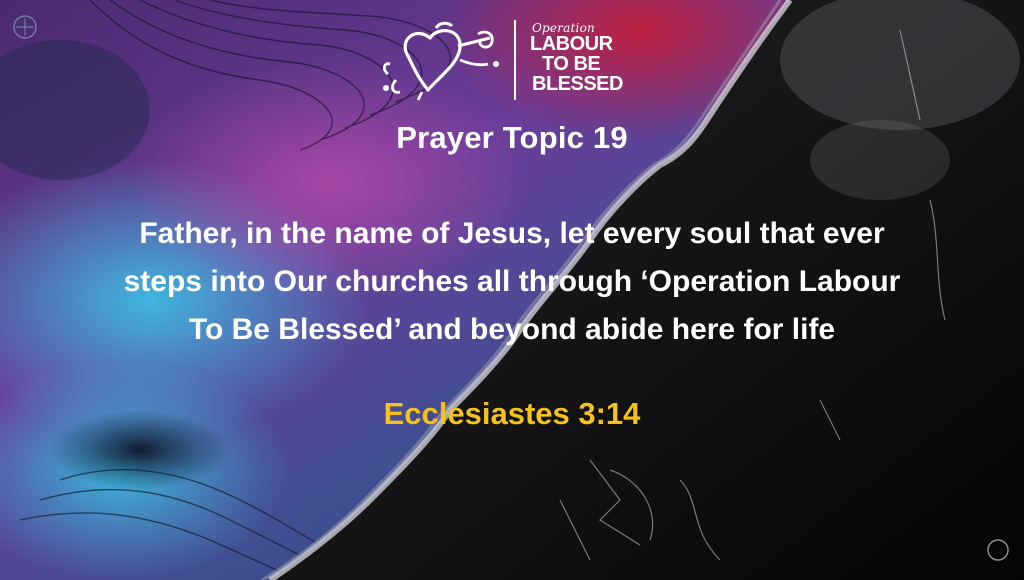 The width and height of the screenshot is (1024, 580). I want to click on logo-wordmark: Operation LABOUR TO BE BLESSED, so click(595, 58).